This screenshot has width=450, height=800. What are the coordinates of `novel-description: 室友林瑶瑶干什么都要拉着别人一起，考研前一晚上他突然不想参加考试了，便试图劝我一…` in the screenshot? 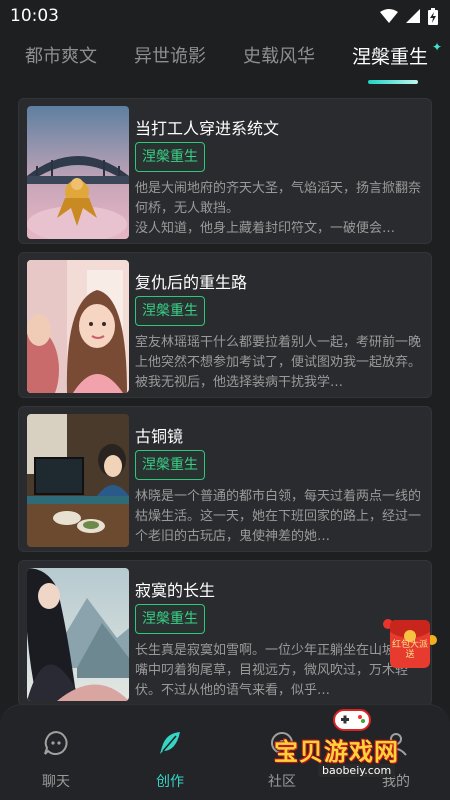 It's located at (278, 362).